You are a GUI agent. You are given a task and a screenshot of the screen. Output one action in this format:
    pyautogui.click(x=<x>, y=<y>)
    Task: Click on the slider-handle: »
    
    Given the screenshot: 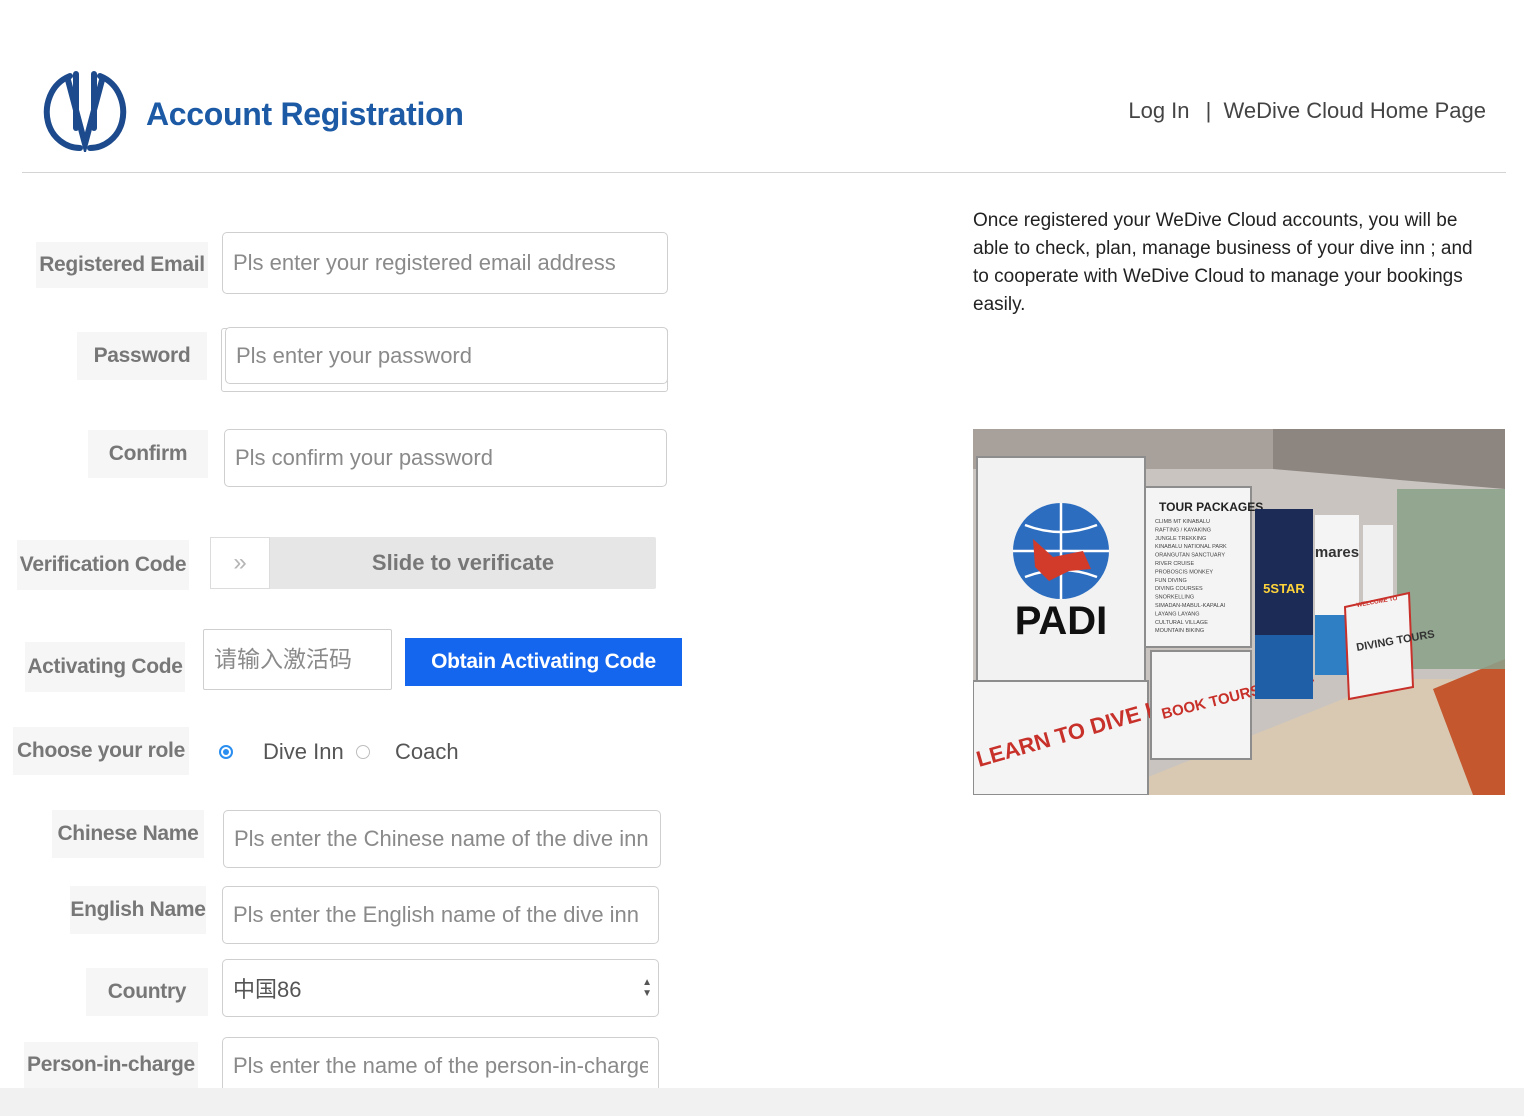 What is the action you would take?
    pyautogui.click(x=240, y=563)
    